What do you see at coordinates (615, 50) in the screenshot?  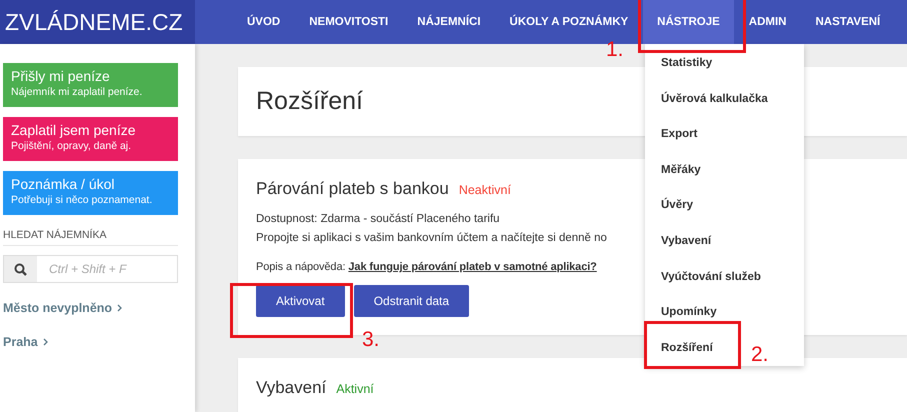 I see `step-number: 1.` at bounding box center [615, 50].